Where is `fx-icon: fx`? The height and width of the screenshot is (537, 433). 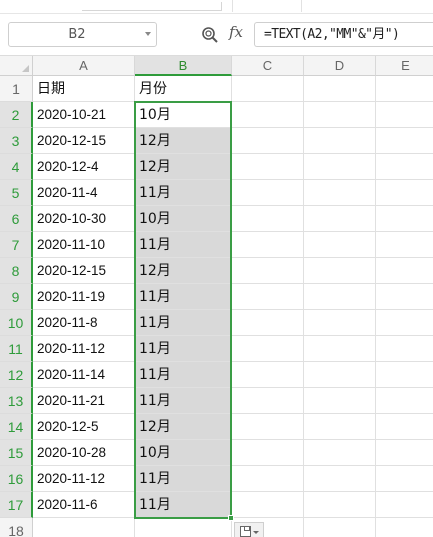 fx-icon: fx is located at coordinates (236, 32).